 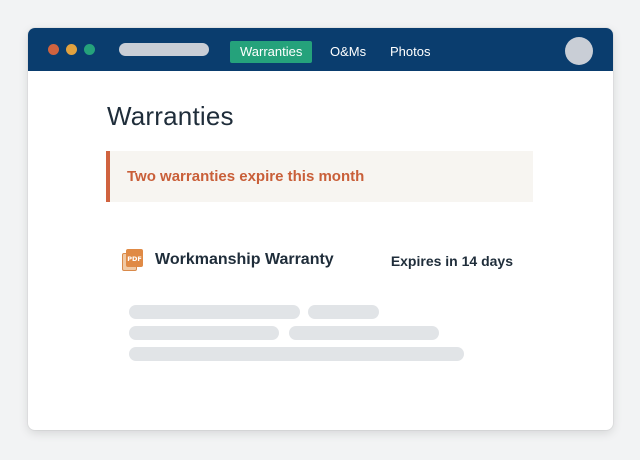 I want to click on pdf-file-icon: PDF, so click(x=133, y=260).